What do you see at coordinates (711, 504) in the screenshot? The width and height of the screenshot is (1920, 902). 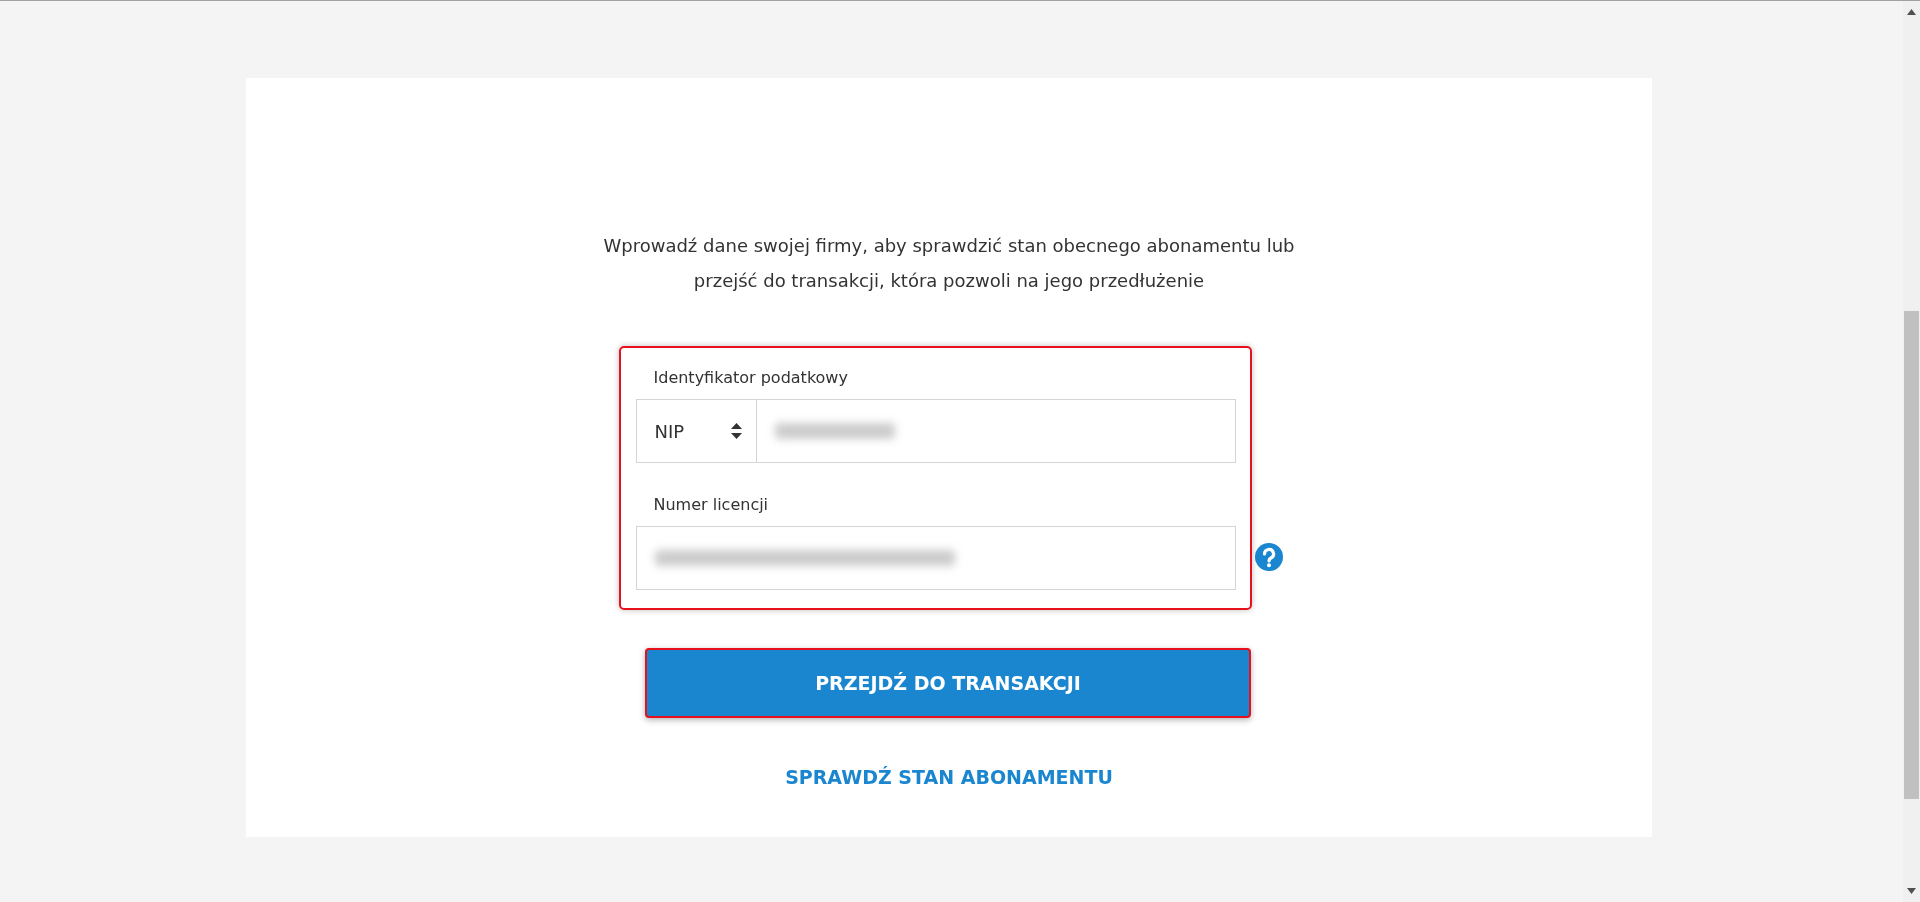 I see `field-label: Numer licencji` at bounding box center [711, 504].